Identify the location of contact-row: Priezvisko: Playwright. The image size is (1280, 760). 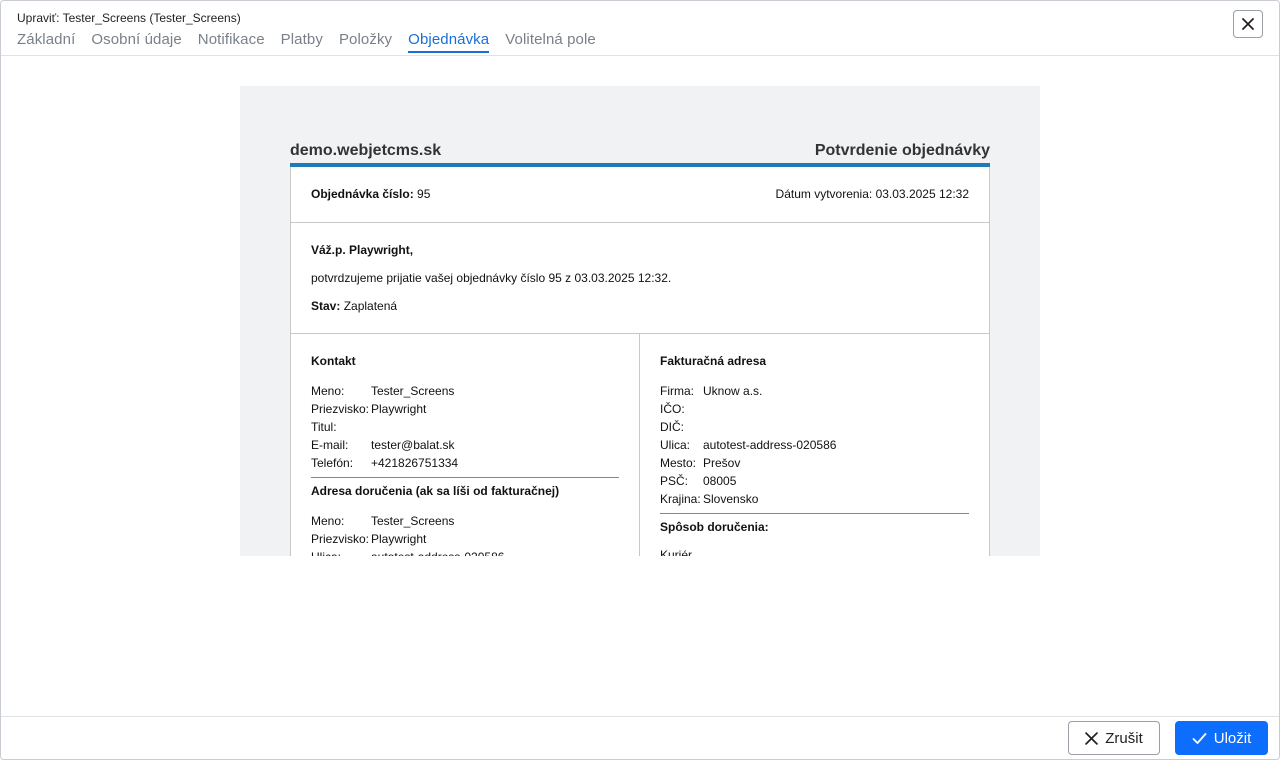
(465, 409).